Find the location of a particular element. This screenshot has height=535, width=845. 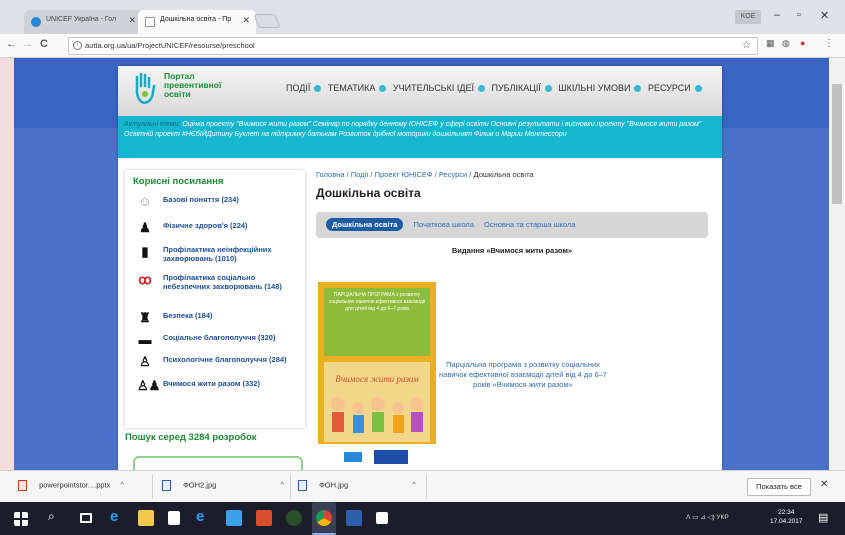

extension-icon: ▦ is located at coordinates (770, 43).